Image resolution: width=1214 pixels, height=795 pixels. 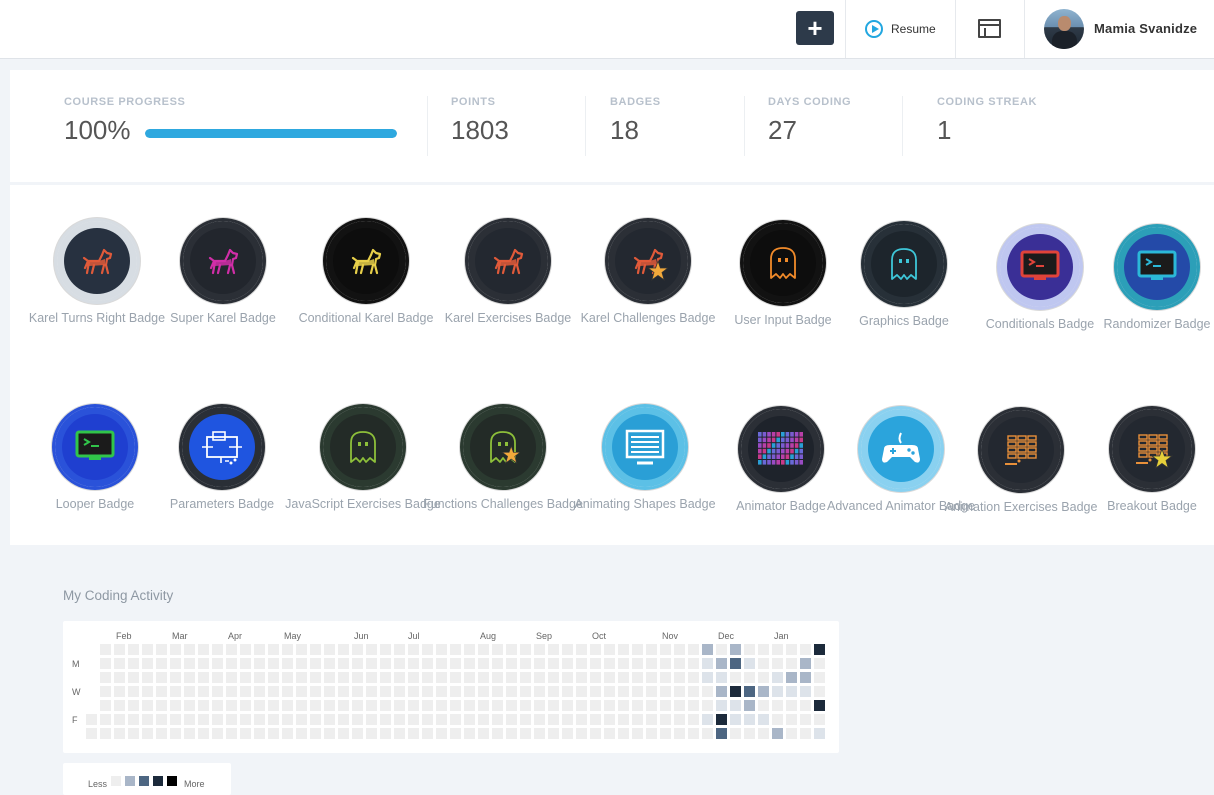 I want to click on badge-javascript-exercises-badge: JavaScript Exercises Badge, so click(x=363, y=460).